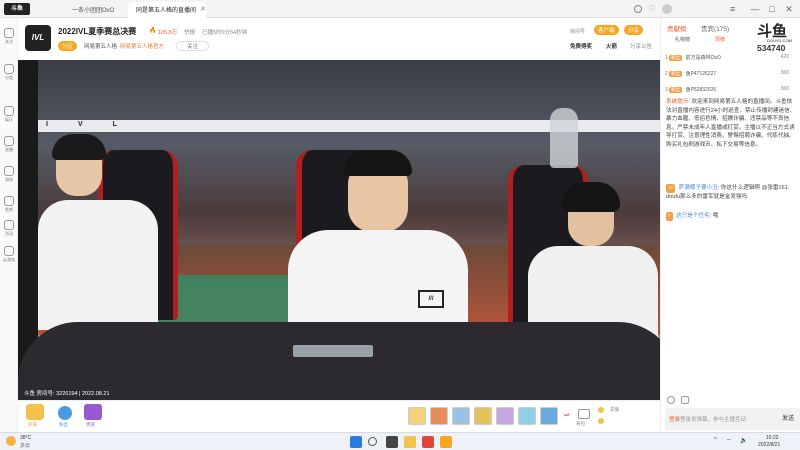 The image size is (800, 450). What do you see at coordinates (713, 420) in the screenshot?
I see `input-hint: 登录发弹幕，参与主播互动` at bounding box center [713, 420].